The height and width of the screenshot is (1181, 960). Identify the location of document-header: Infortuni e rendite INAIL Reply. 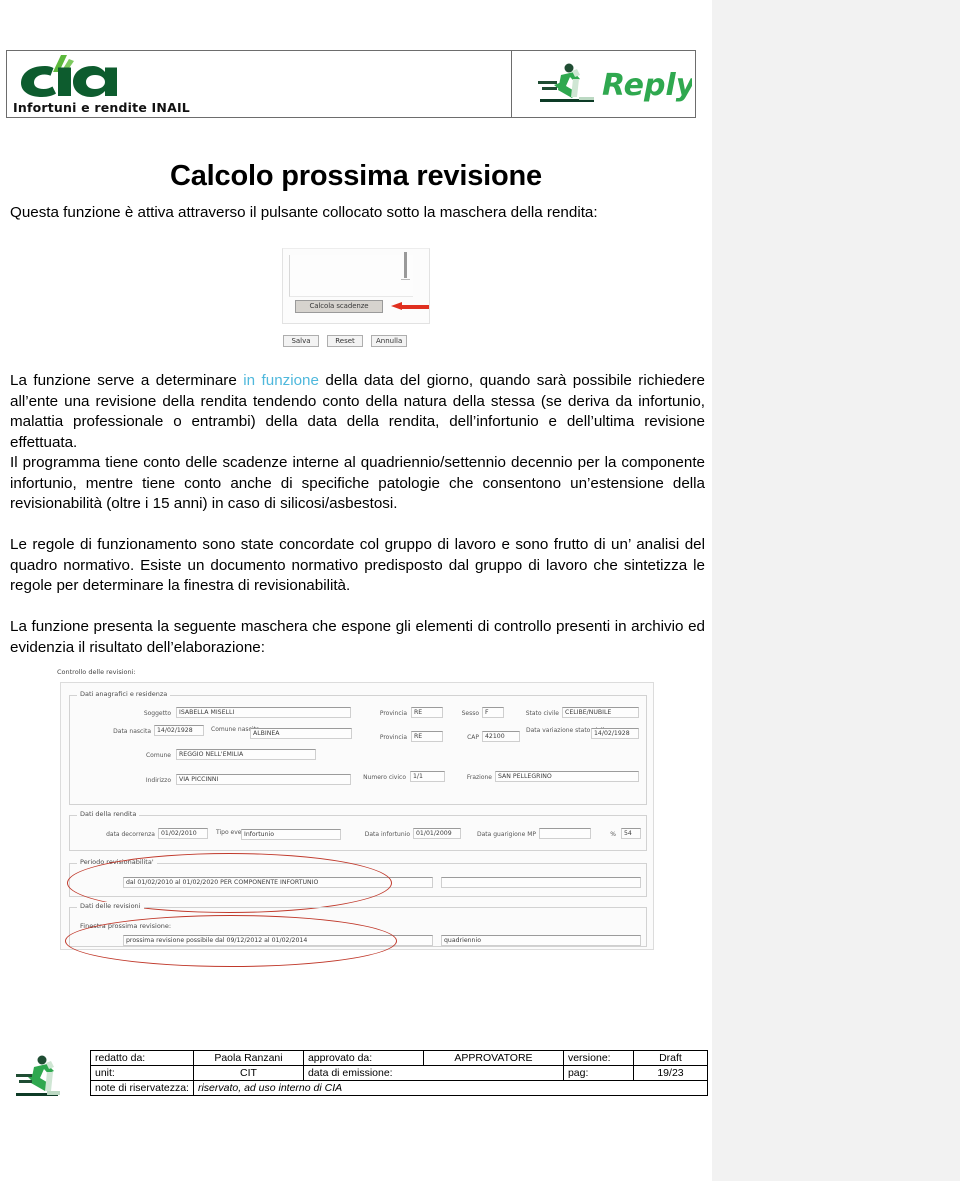
(351, 84).